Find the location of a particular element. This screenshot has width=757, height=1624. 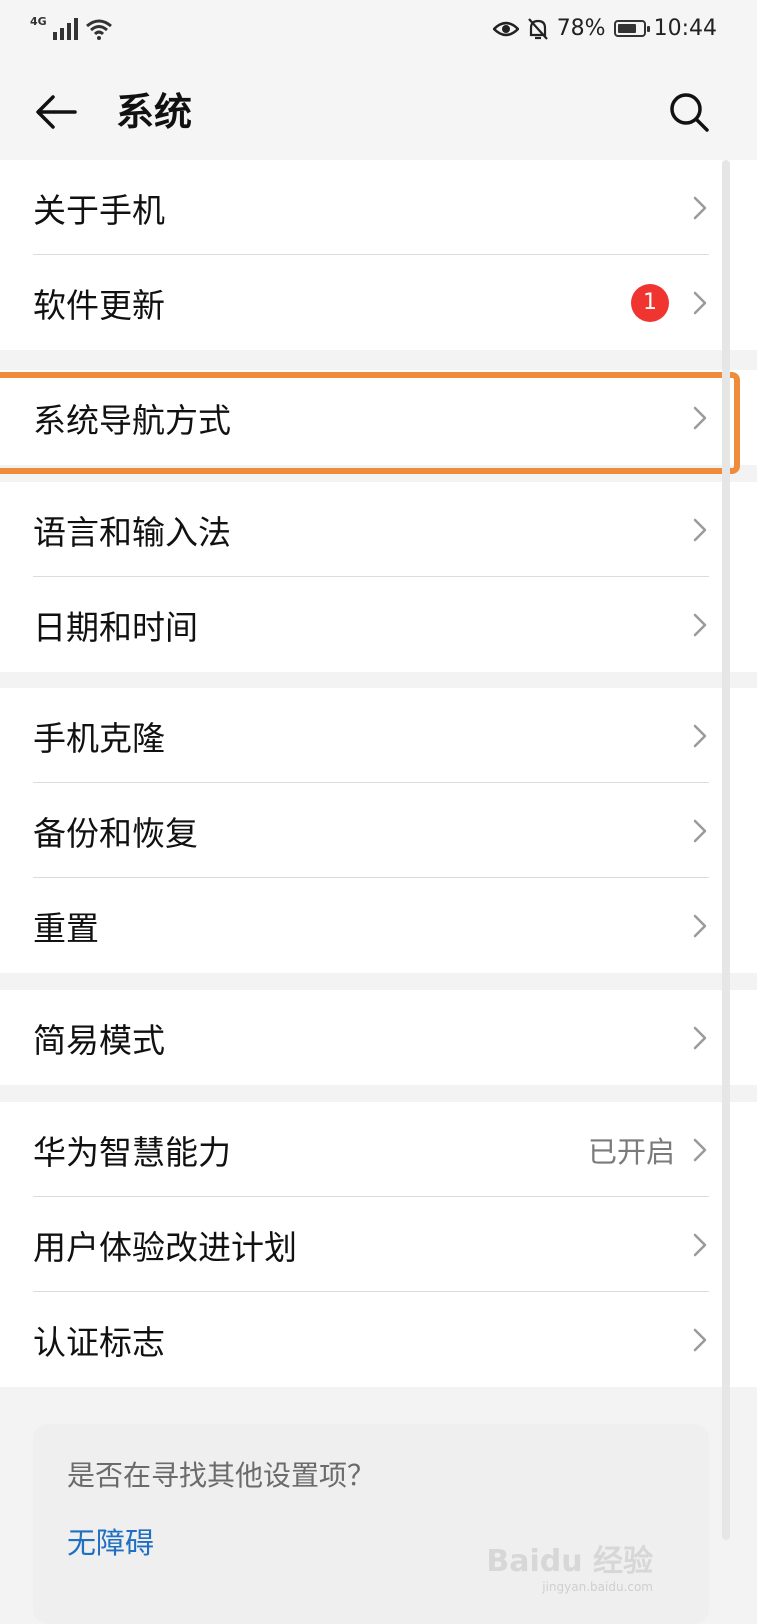

settings-item: 日期和时间 is located at coordinates (378, 624).